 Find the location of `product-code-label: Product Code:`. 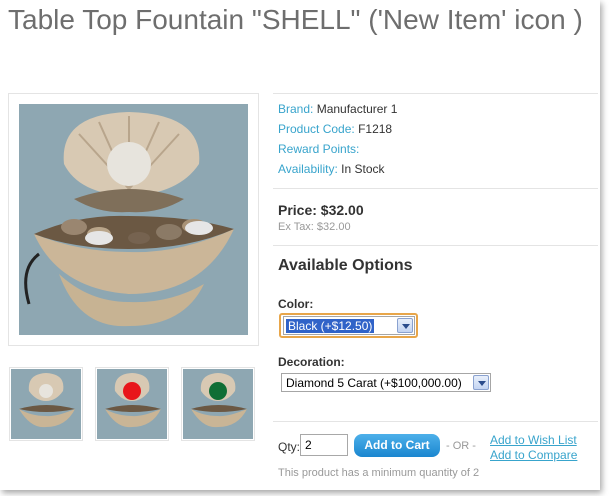

product-code-label: Product Code: is located at coordinates (316, 129).